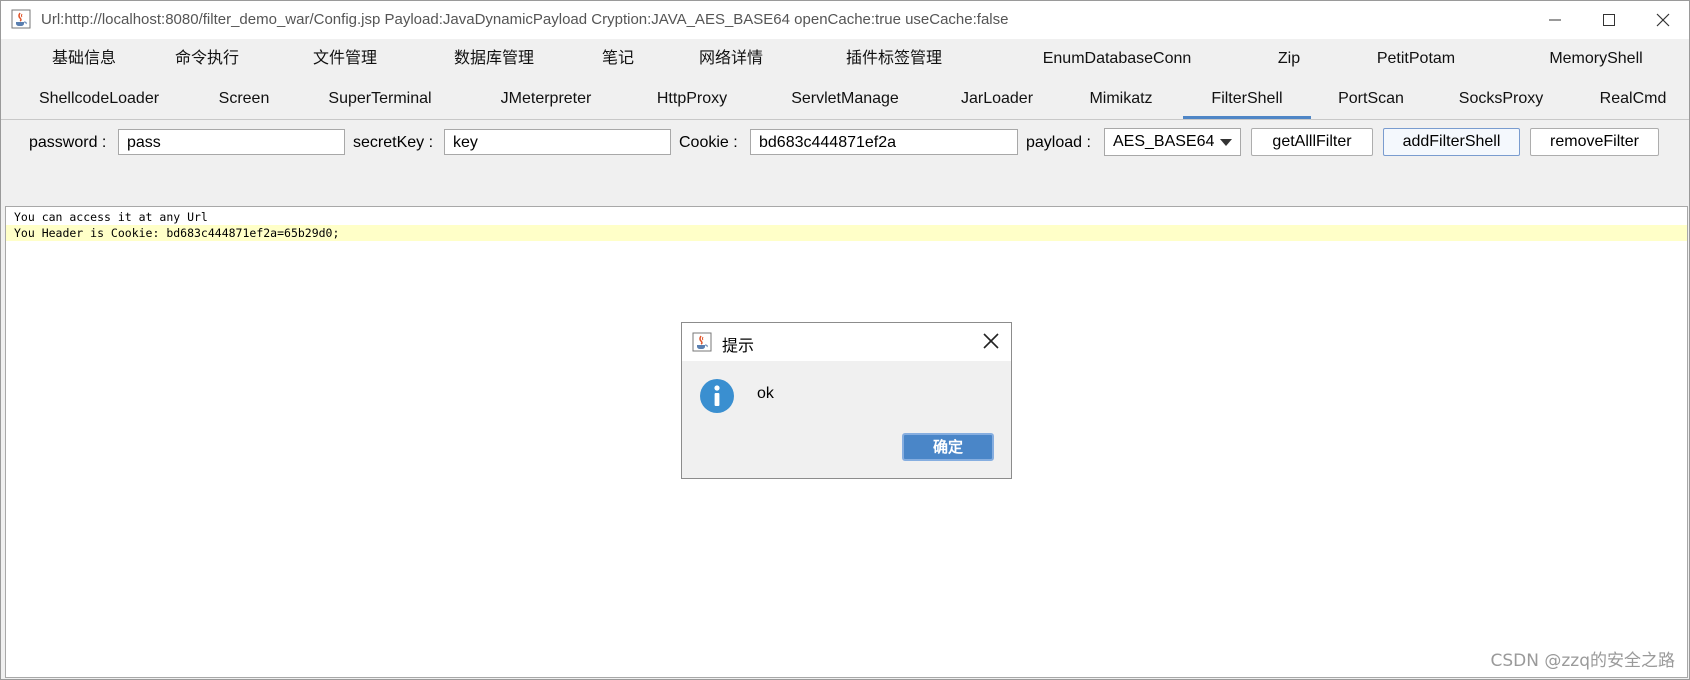 The width and height of the screenshot is (1690, 680). What do you see at coordinates (1312, 142) in the screenshot?
I see `get-all-filter-button: getAlllFilter` at bounding box center [1312, 142].